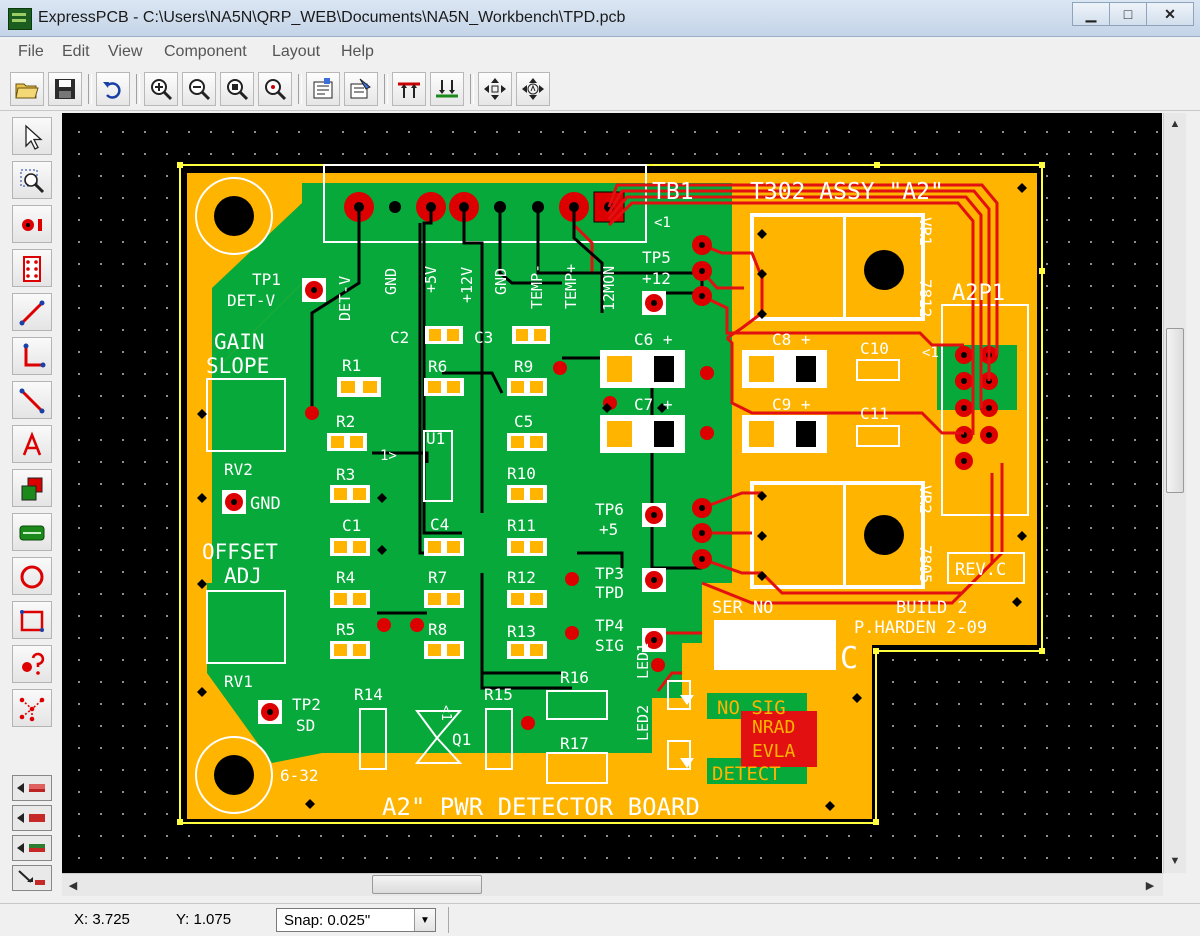  What do you see at coordinates (391, 281) in the screenshot?
I see `pin-label-gnd-1: GND` at bounding box center [391, 281].